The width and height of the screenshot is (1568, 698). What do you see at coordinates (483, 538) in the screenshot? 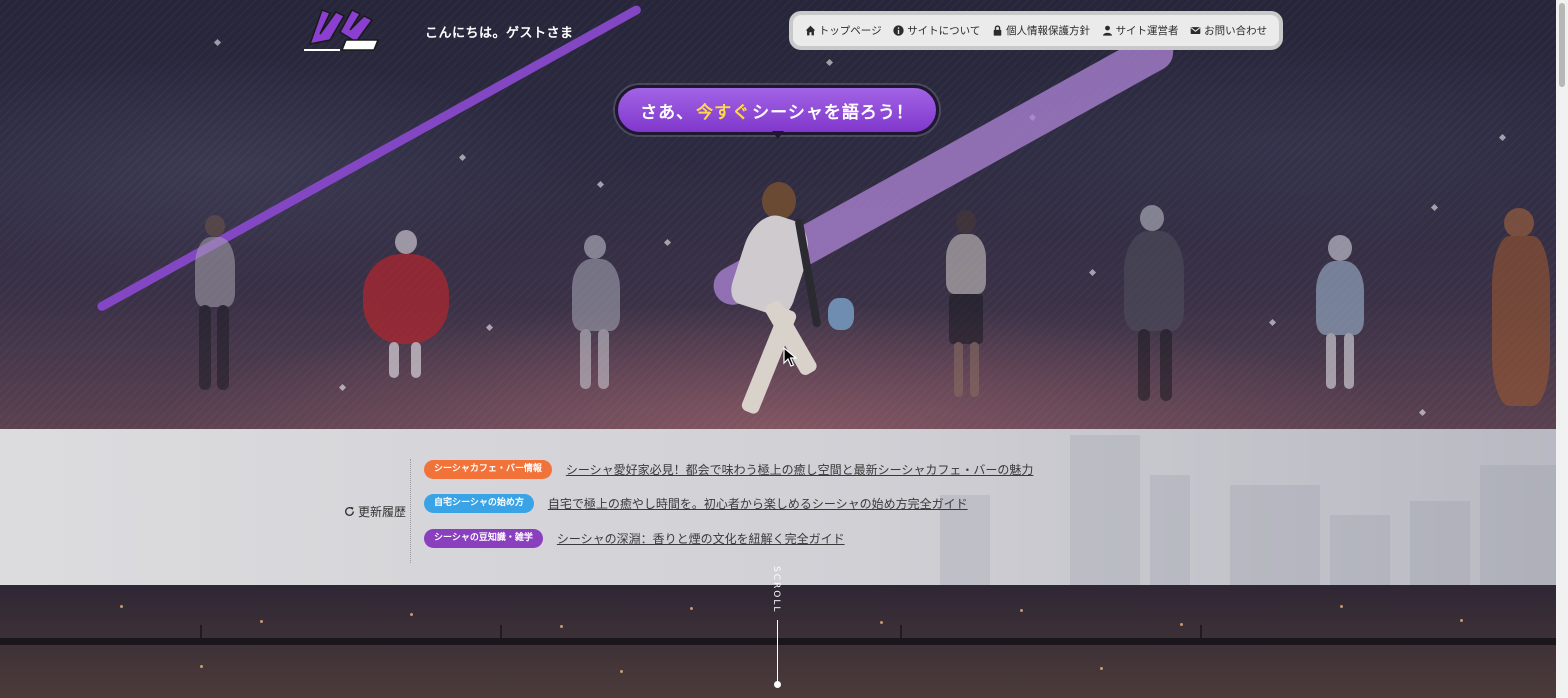
I see `category-badge: シーシャの豆知識・雑学` at bounding box center [483, 538].